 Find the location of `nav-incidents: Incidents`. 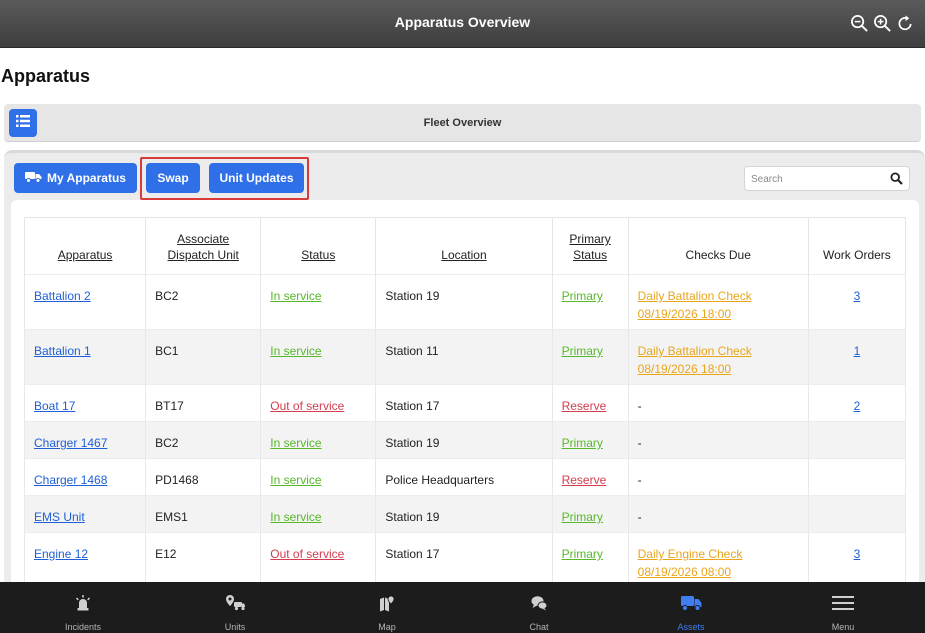

nav-incidents: Incidents is located at coordinates (83, 607).